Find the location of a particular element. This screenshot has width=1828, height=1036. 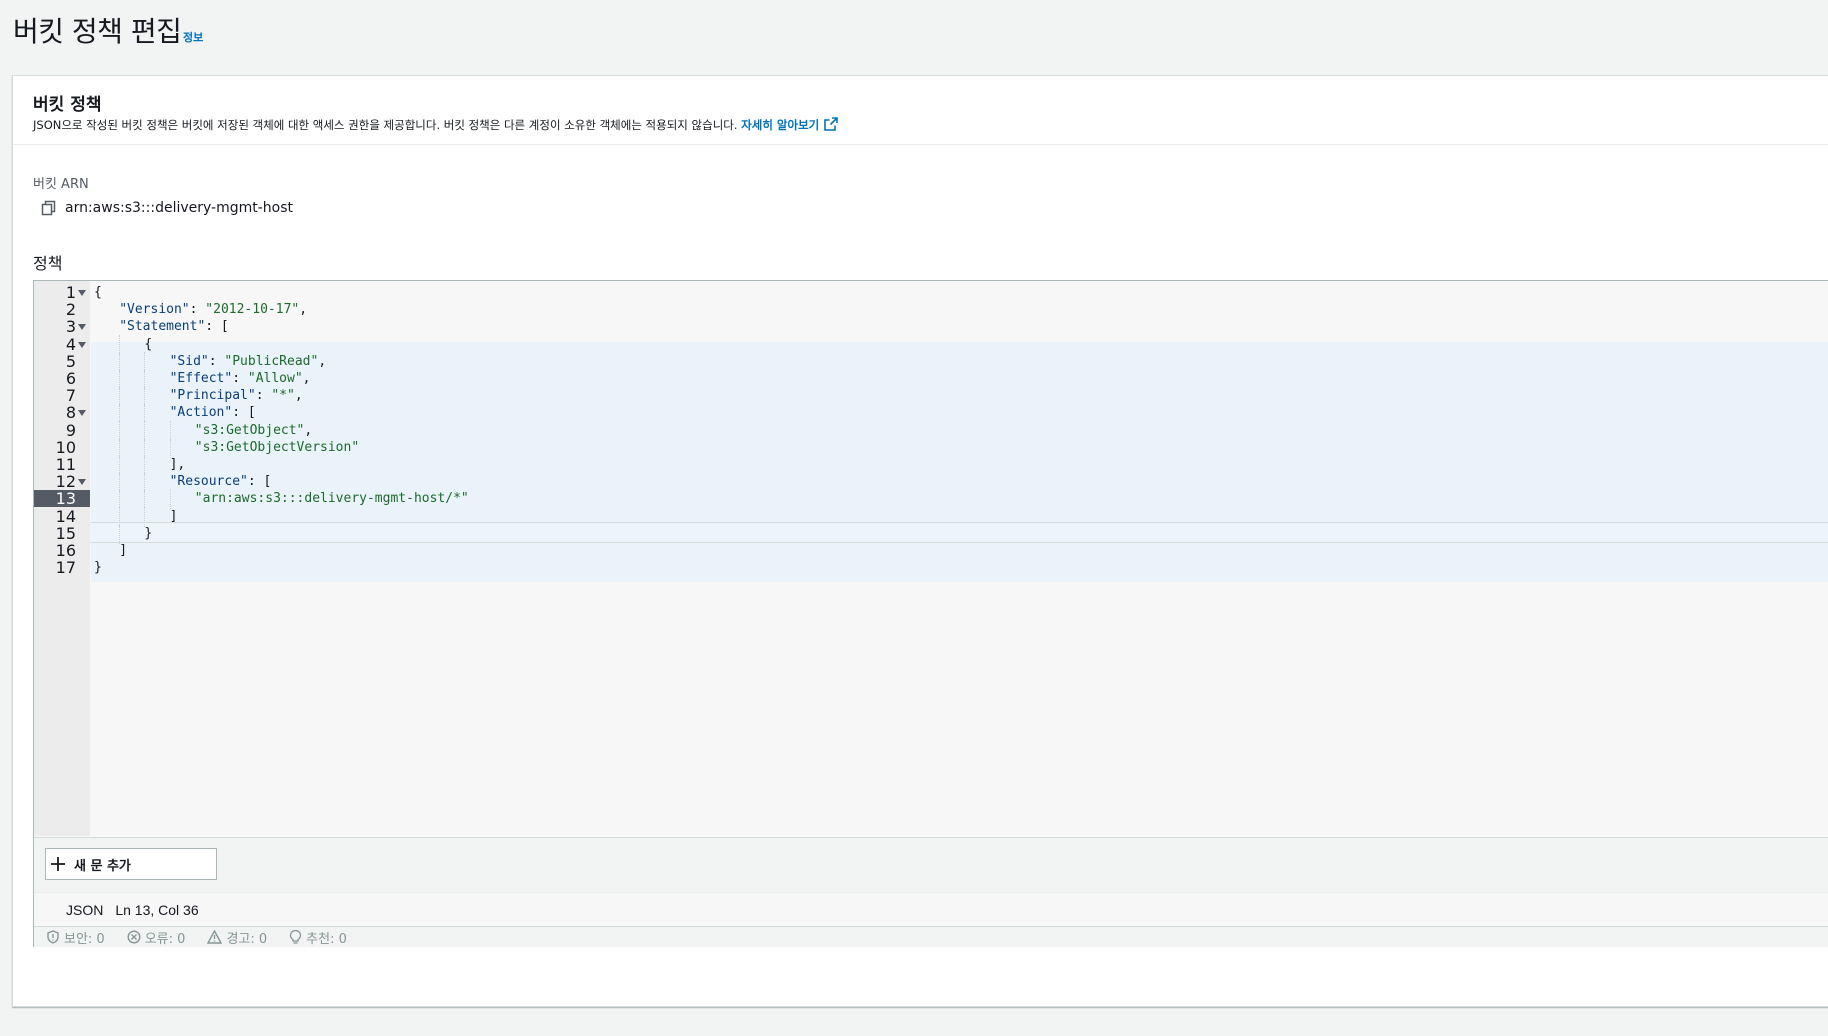

suggestion-count: 추천: 0 is located at coordinates (318, 937).